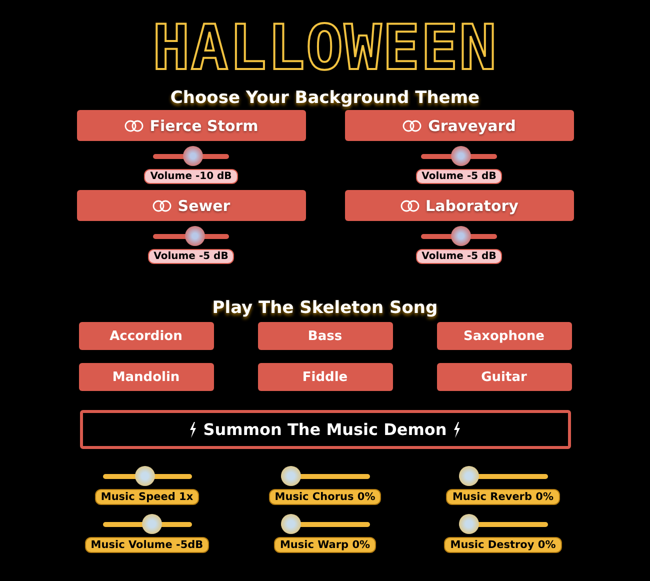 The image size is (650, 581). What do you see at coordinates (191, 125) in the screenshot?
I see `theme-button: Fierce Storm` at bounding box center [191, 125].